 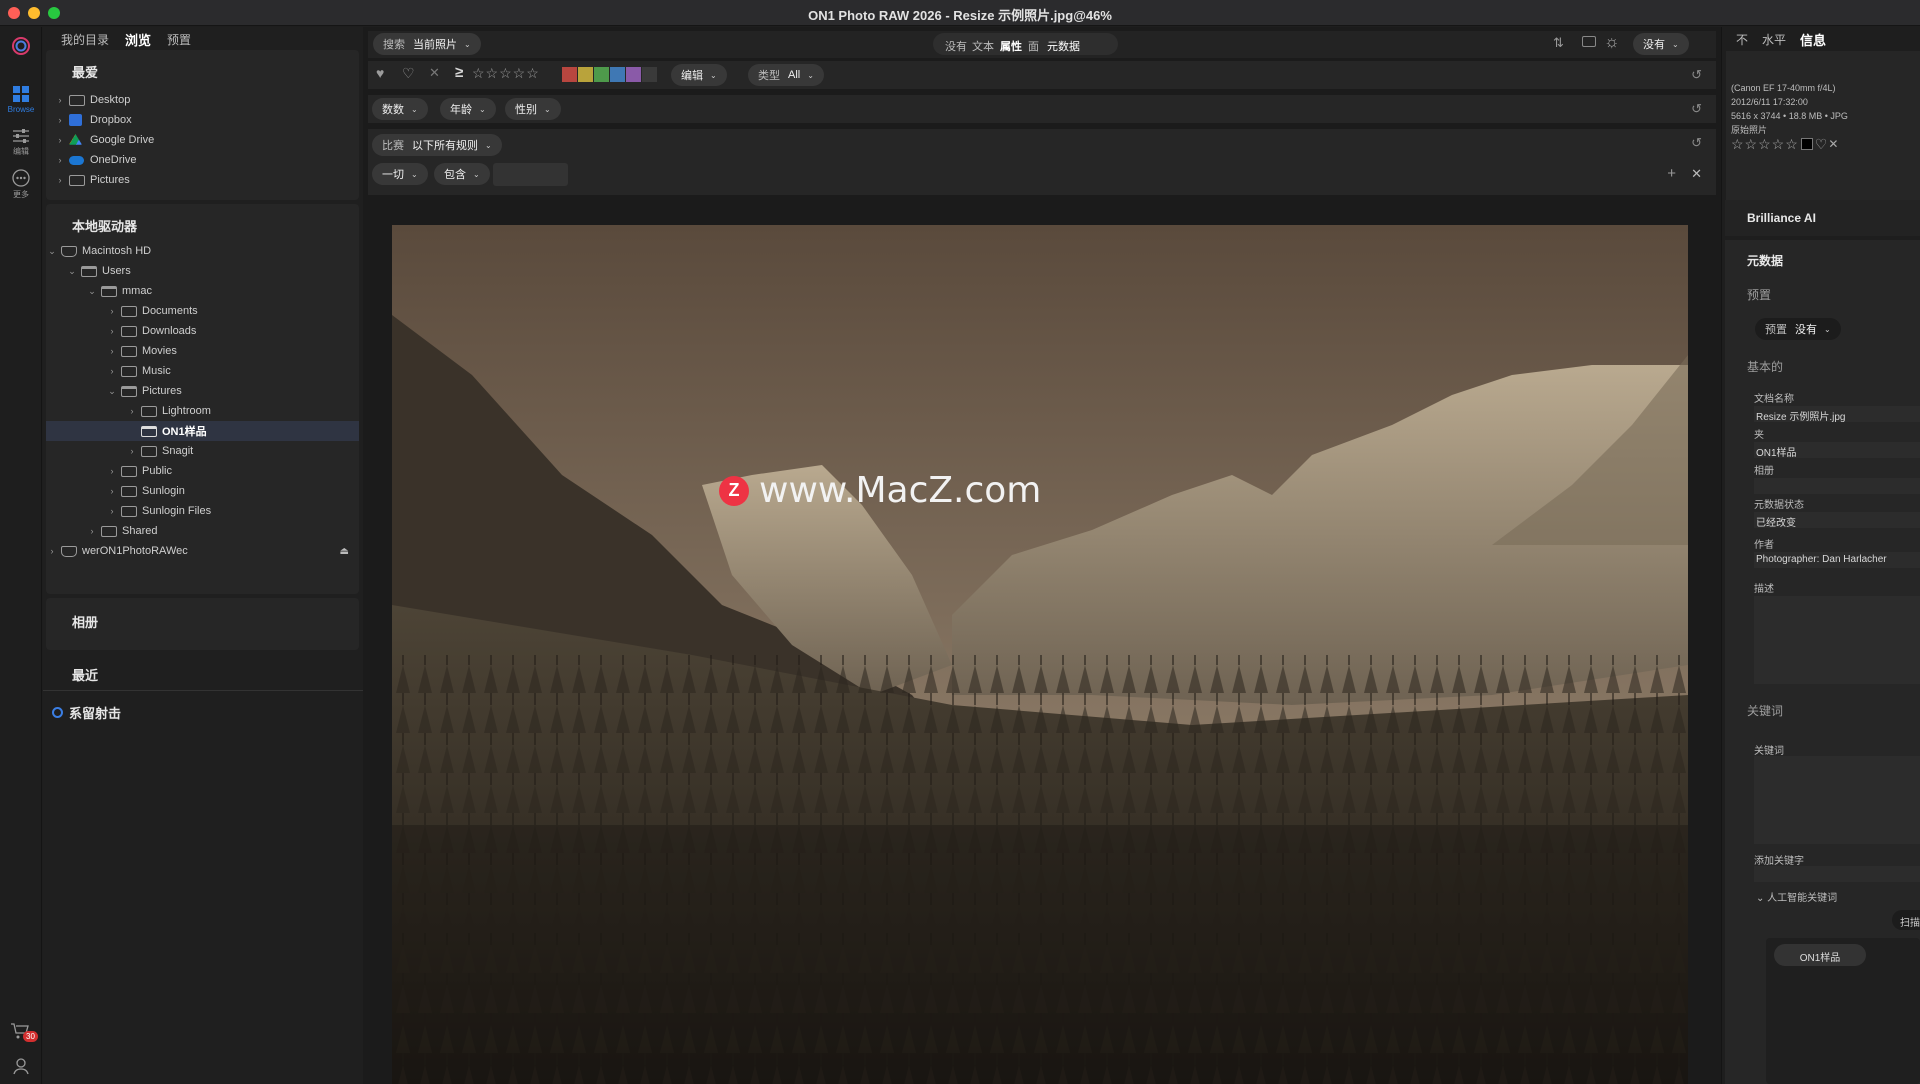 I want to click on tree-item: ⌄ Users, so click(x=202, y=271).